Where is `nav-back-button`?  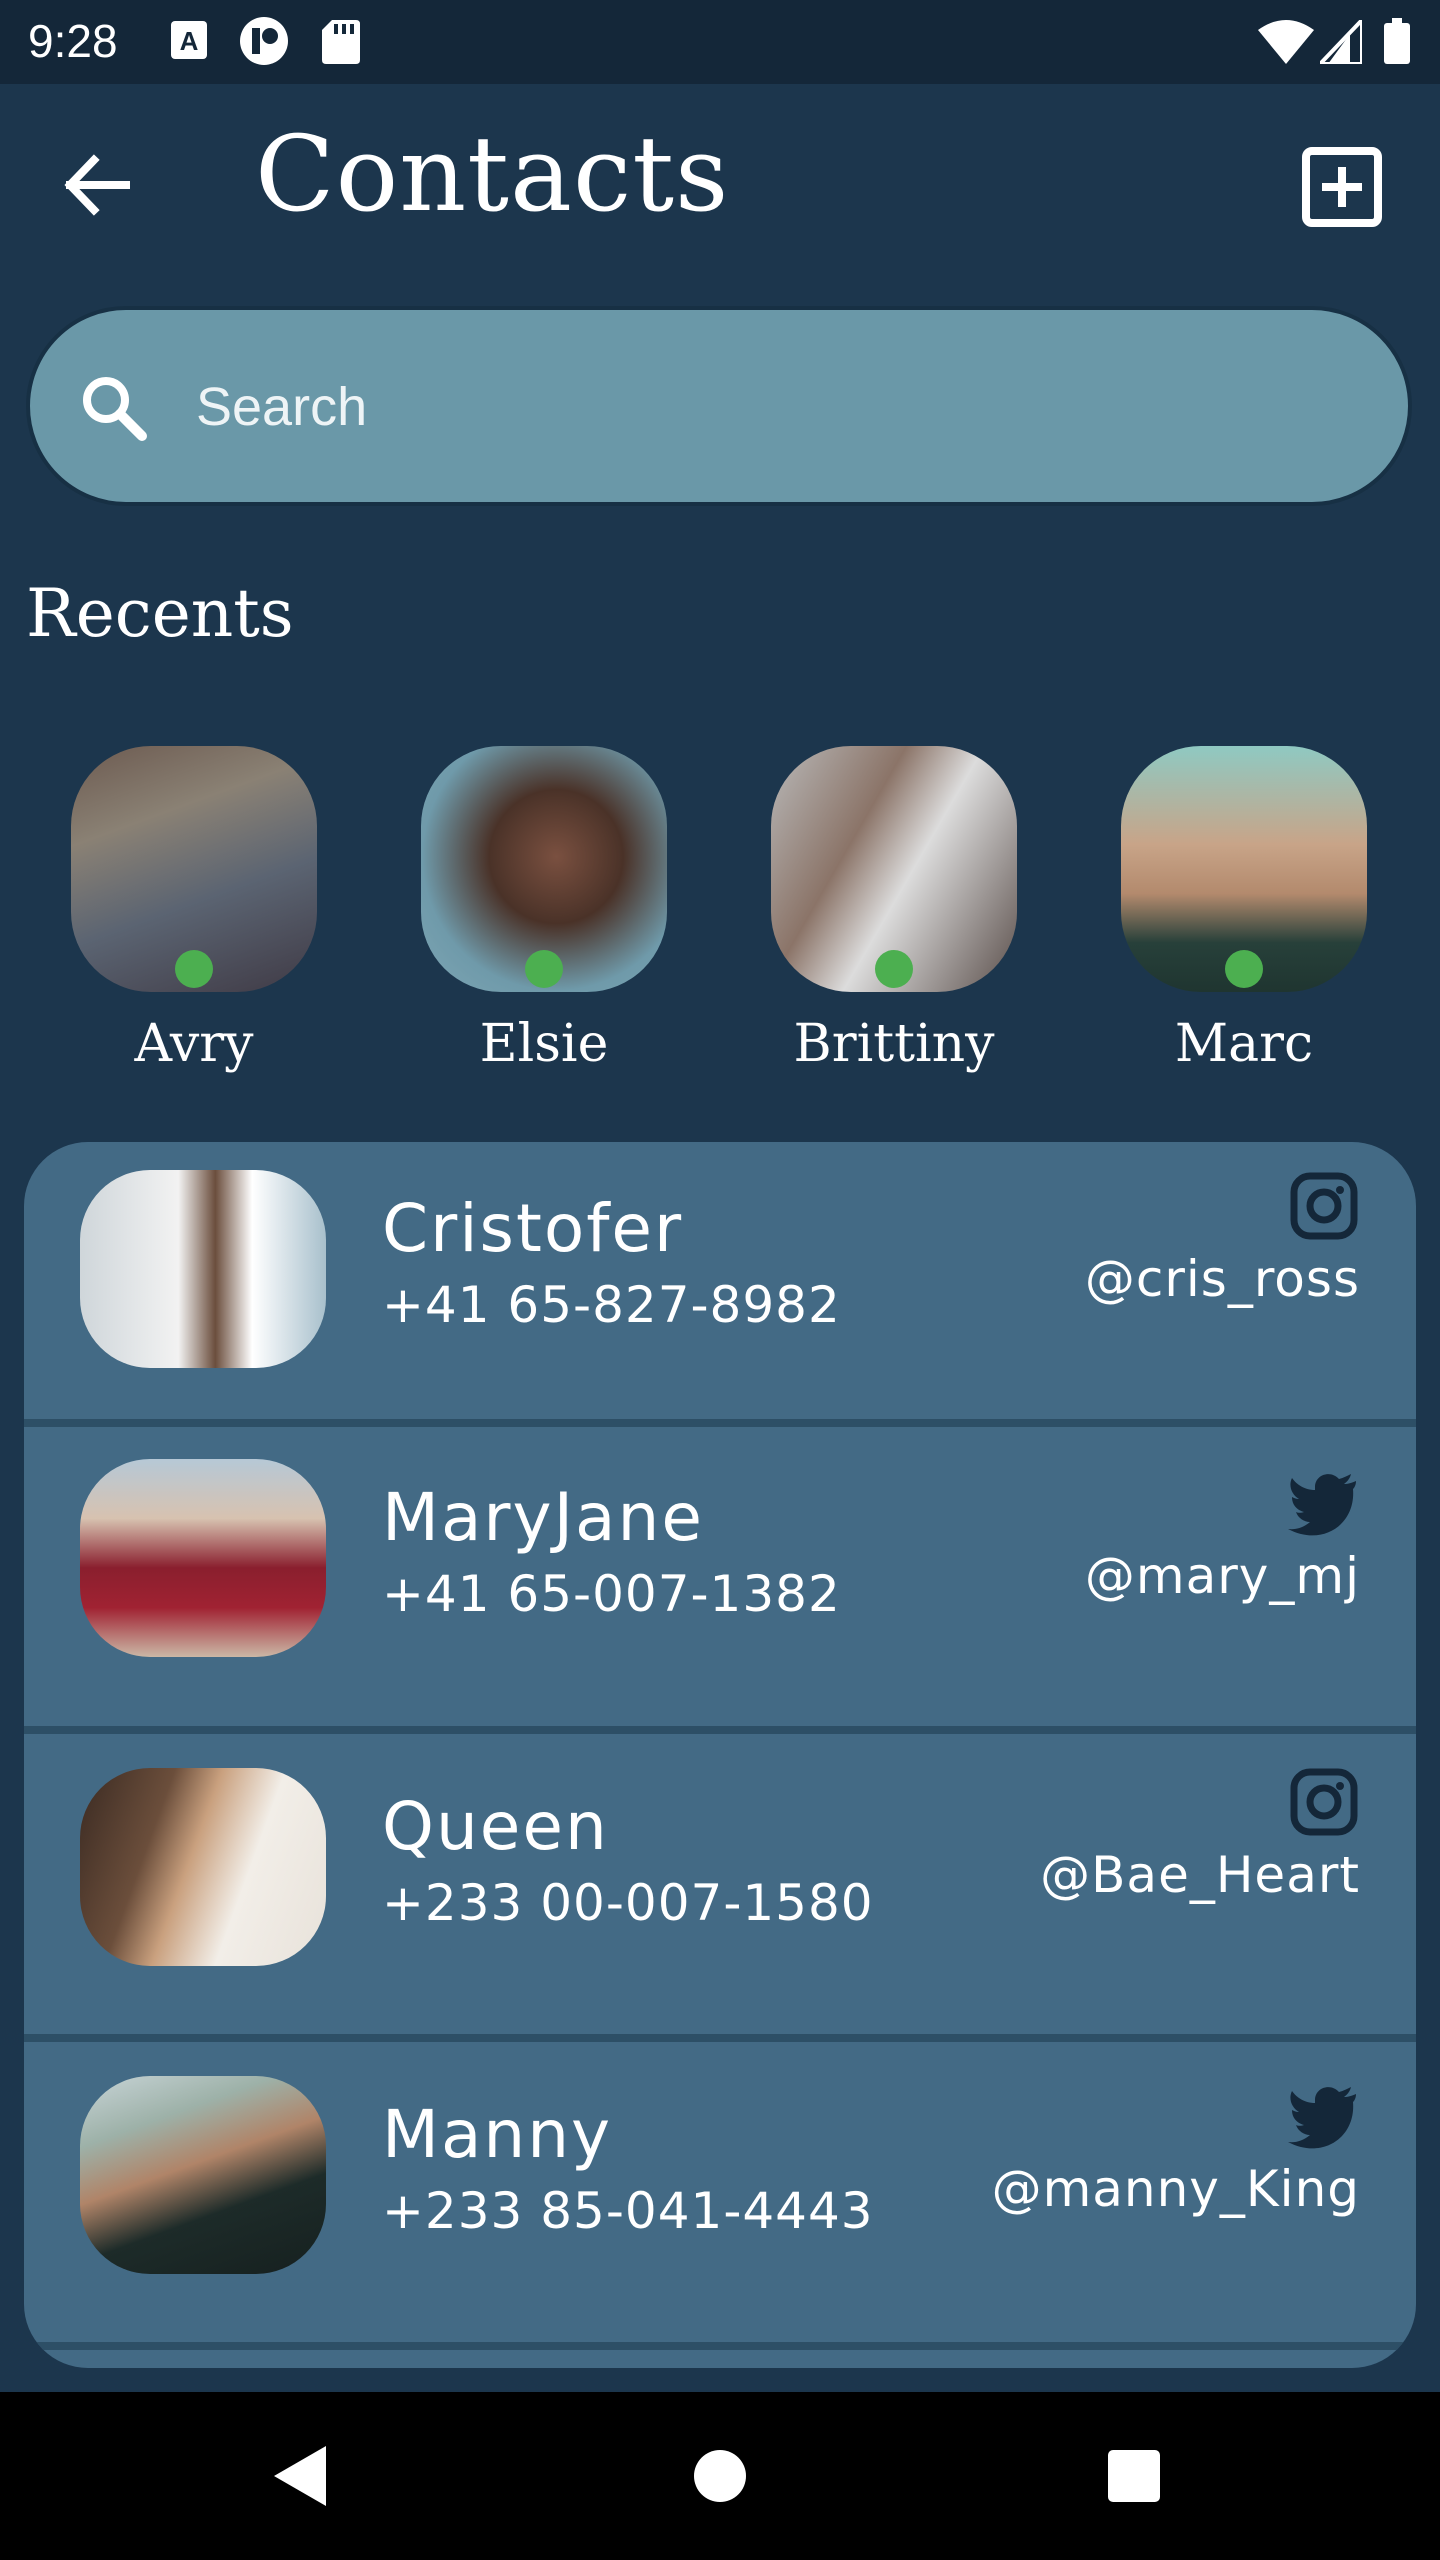
nav-back-button is located at coordinates (300, 2476).